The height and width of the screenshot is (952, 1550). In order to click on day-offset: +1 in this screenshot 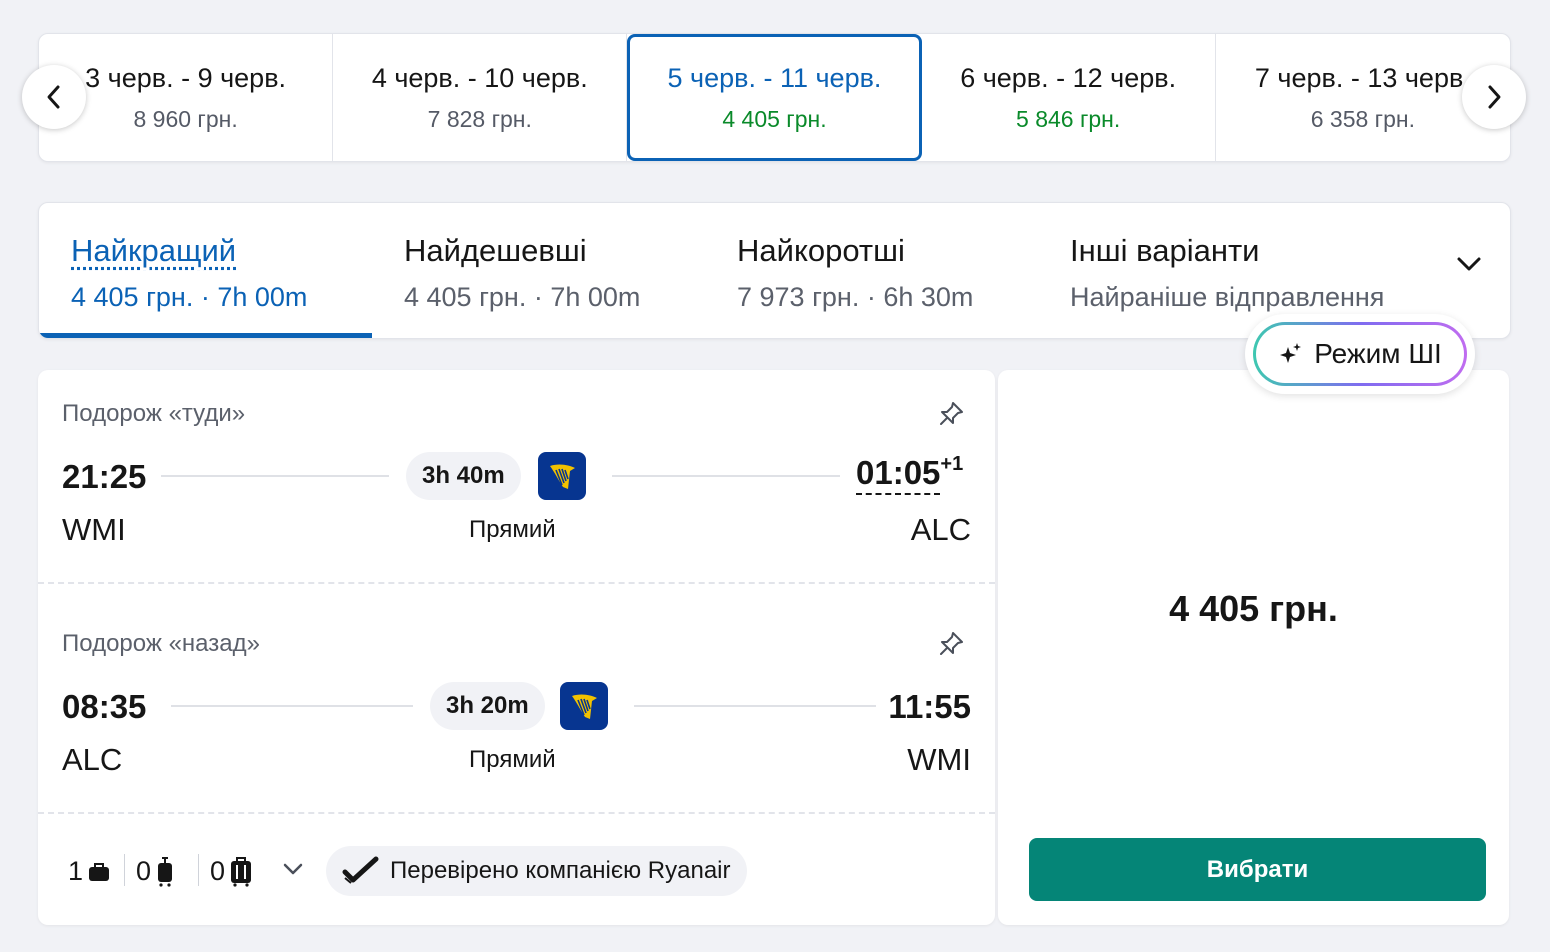, I will do `click(952, 464)`.